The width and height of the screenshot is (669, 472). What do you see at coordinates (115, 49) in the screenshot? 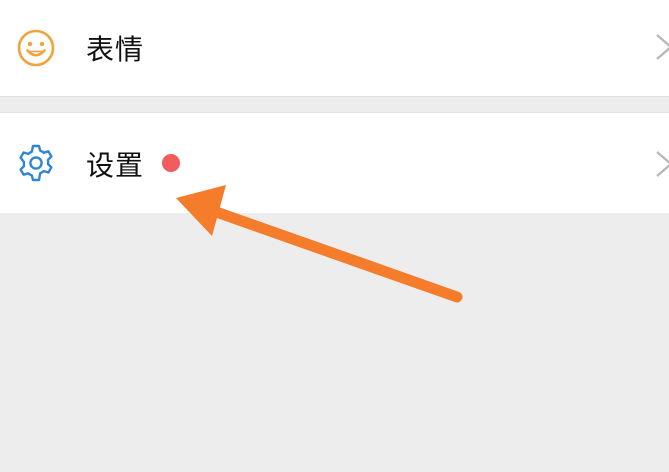
I see `menu-item-label: 表情` at bounding box center [115, 49].